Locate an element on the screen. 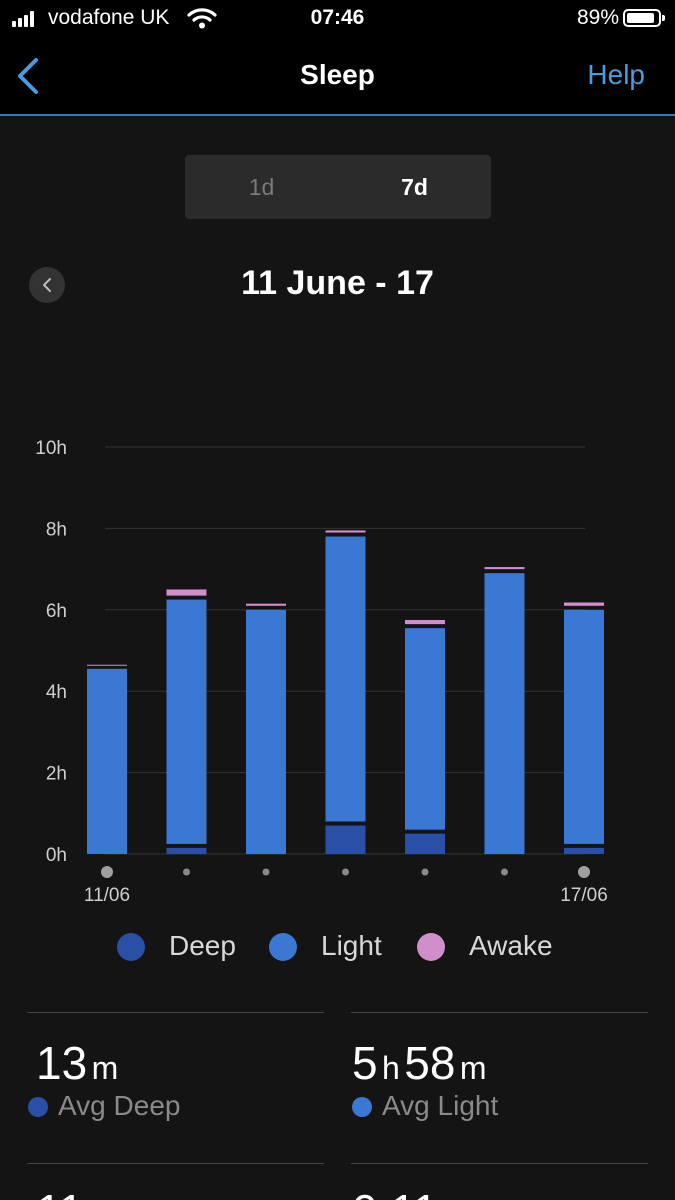  range-toggle: 1d 7d is located at coordinates (338, 187).